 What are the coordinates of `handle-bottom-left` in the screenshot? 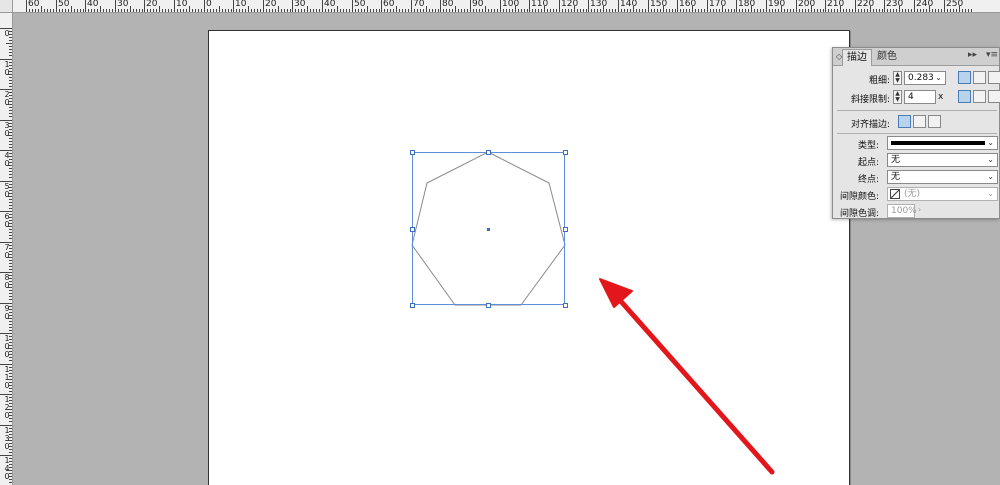 It's located at (412, 305).